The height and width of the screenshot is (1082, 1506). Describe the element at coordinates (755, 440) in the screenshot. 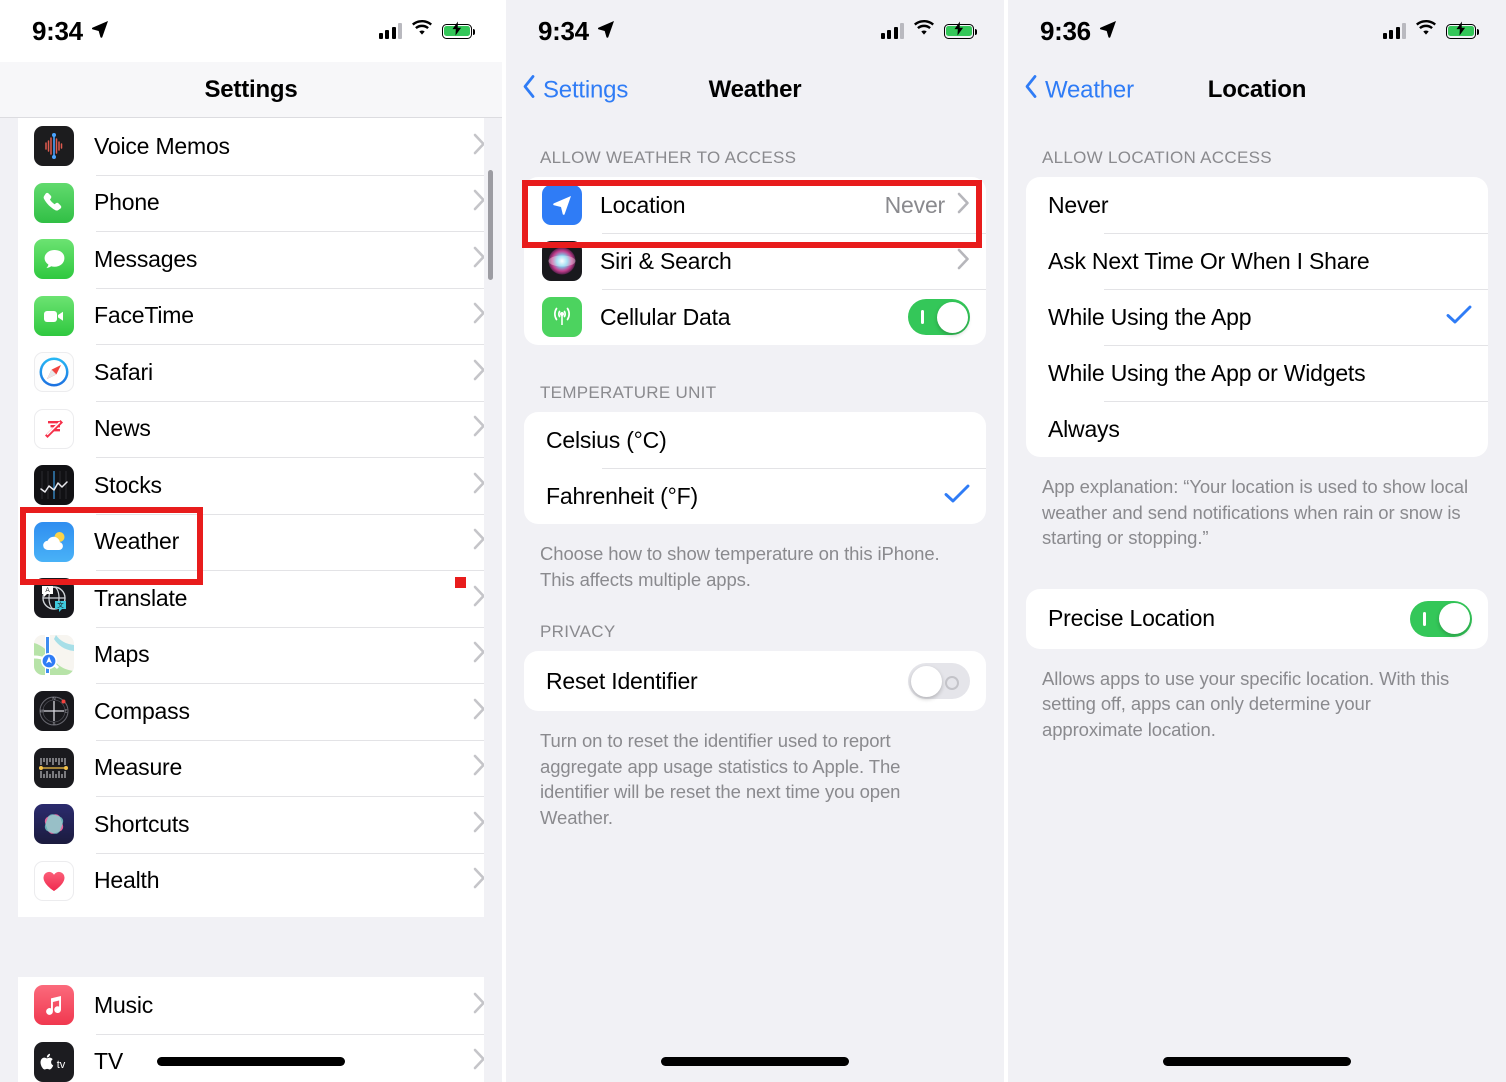

I see `row-celsius: Celsius (°C)` at that location.